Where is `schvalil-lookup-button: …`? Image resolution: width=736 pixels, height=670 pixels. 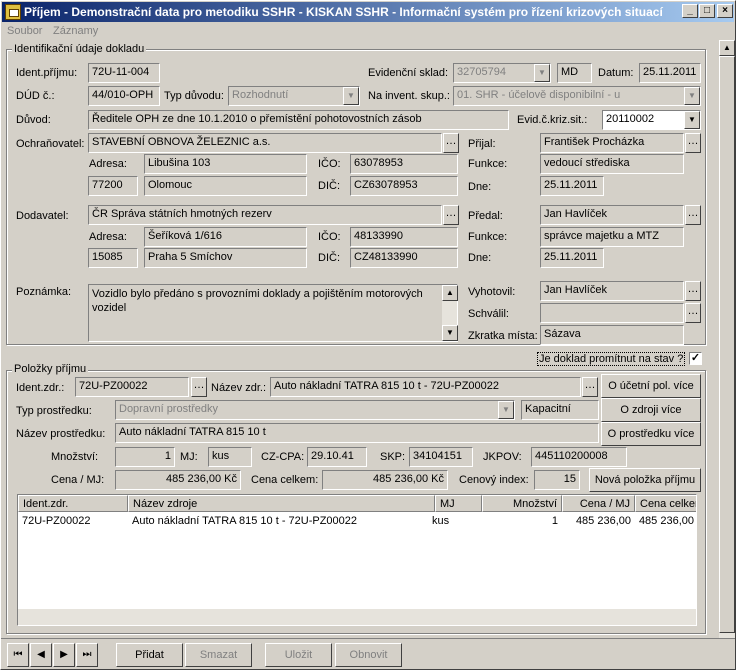 schvalil-lookup-button: … is located at coordinates (693, 313).